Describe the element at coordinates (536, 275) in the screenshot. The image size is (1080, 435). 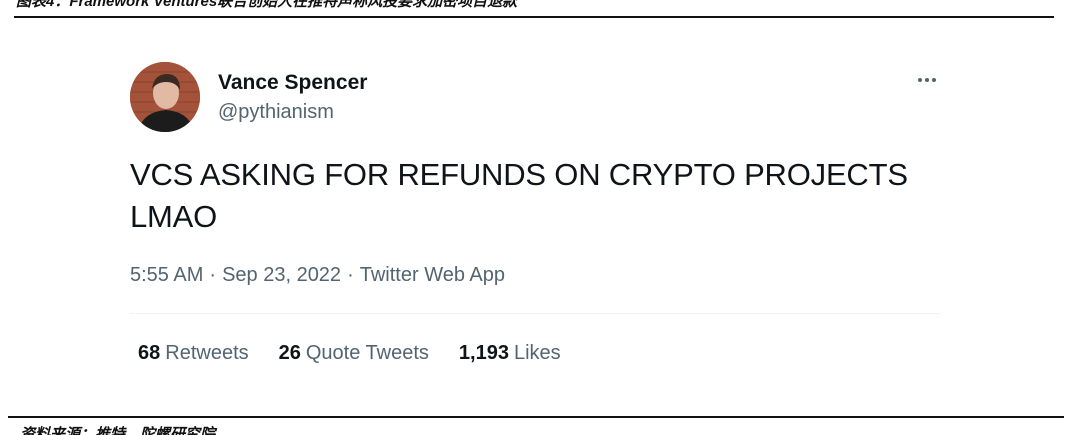
I see `tweet-meta: 5:55 AM · Sep 23, 2022 · Twitter Web App` at that location.